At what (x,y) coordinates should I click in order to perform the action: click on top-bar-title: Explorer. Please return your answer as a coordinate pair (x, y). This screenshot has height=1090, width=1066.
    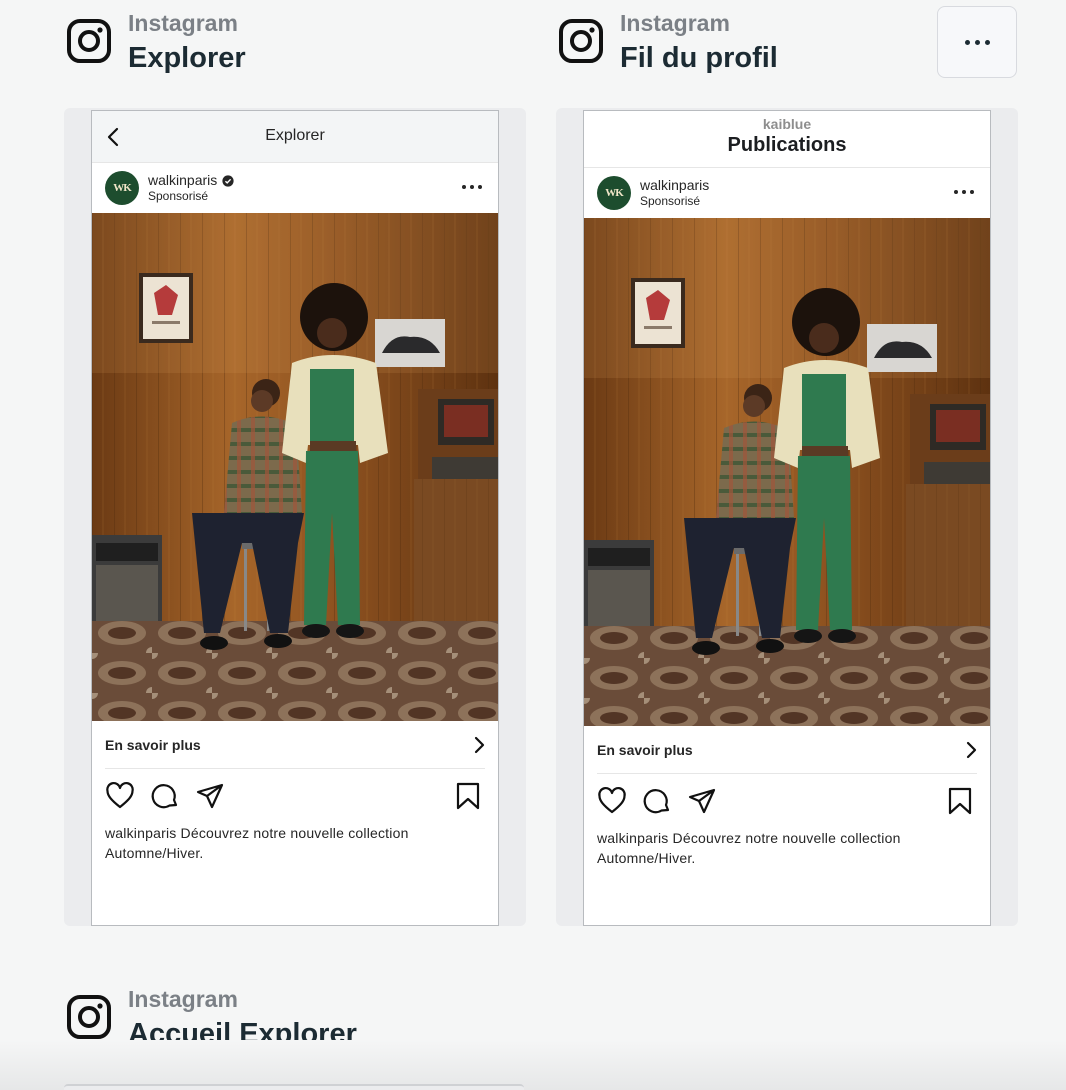
    Looking at the image, I should click on (295, 135).